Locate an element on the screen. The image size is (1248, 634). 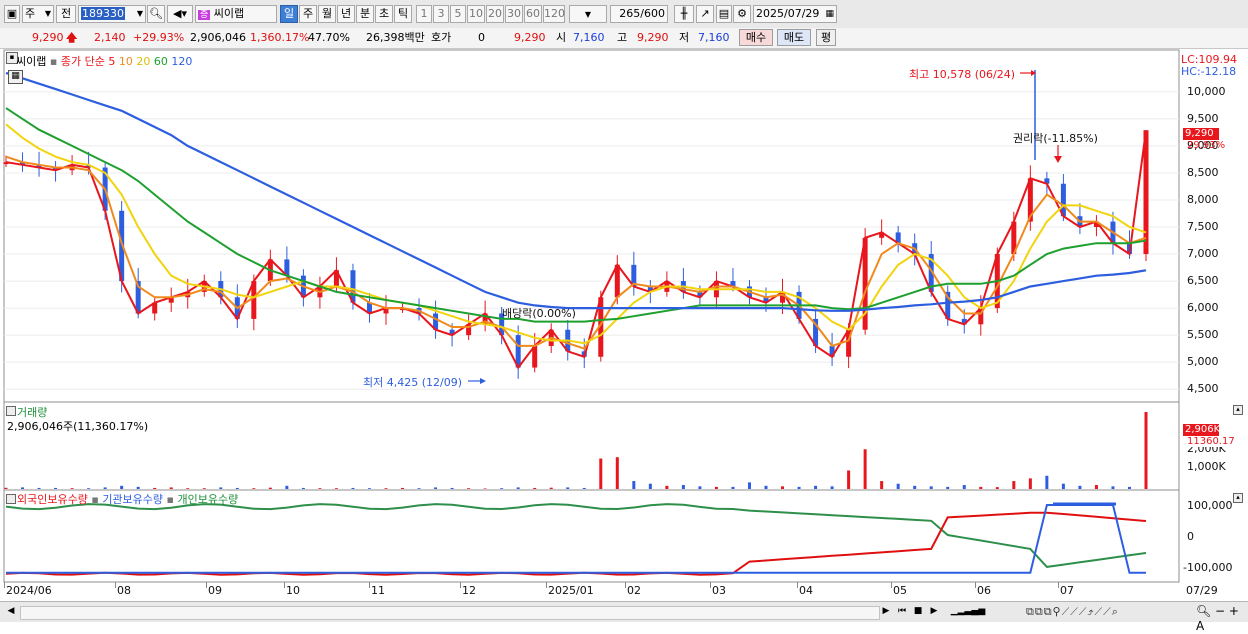
gear-icon: ⚙ is located at coordinates (742, 14).